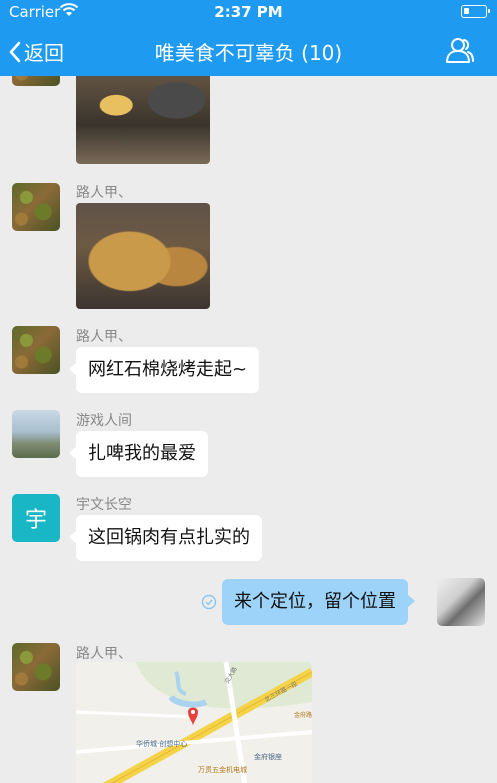  I want to click on sender-name: 宇文长空, so click(104, 505).